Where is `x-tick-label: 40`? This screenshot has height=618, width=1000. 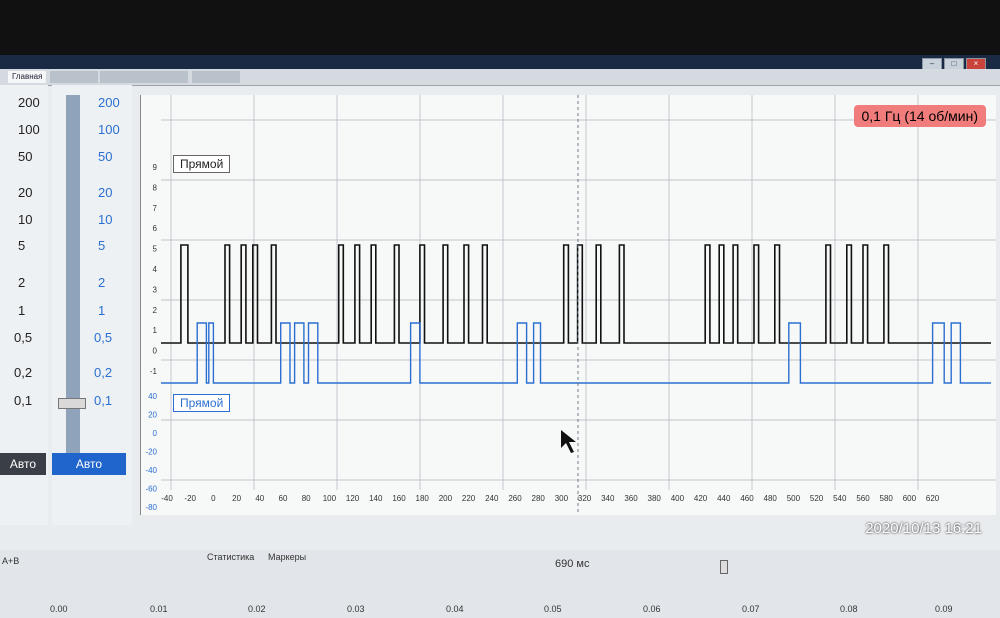
x-tick-label: 40 is located at coordinates (259, 498).